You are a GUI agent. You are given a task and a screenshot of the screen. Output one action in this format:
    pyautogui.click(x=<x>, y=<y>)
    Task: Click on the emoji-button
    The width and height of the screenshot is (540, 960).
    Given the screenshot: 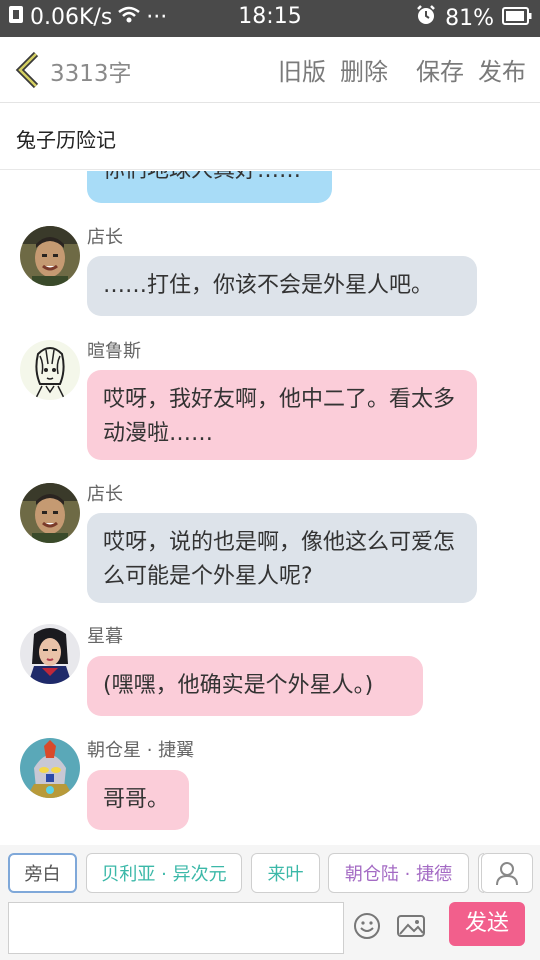 What is the action you would take?
    pyautogui.click(x=368, y=927)
    